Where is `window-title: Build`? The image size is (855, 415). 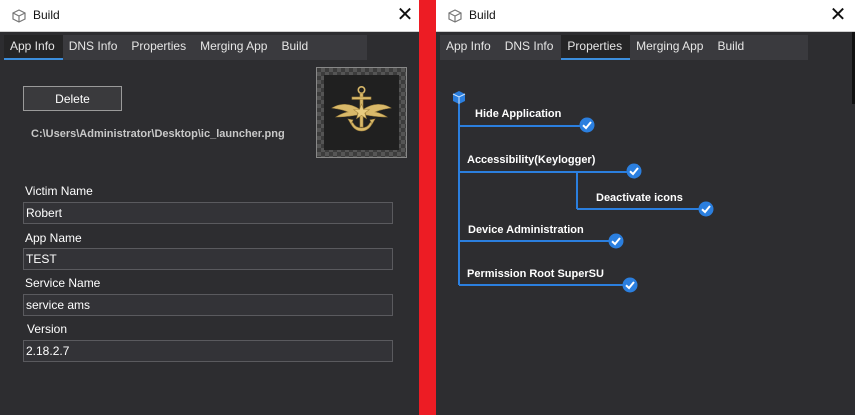
window-title: Build is located at coordinates (46, 15).